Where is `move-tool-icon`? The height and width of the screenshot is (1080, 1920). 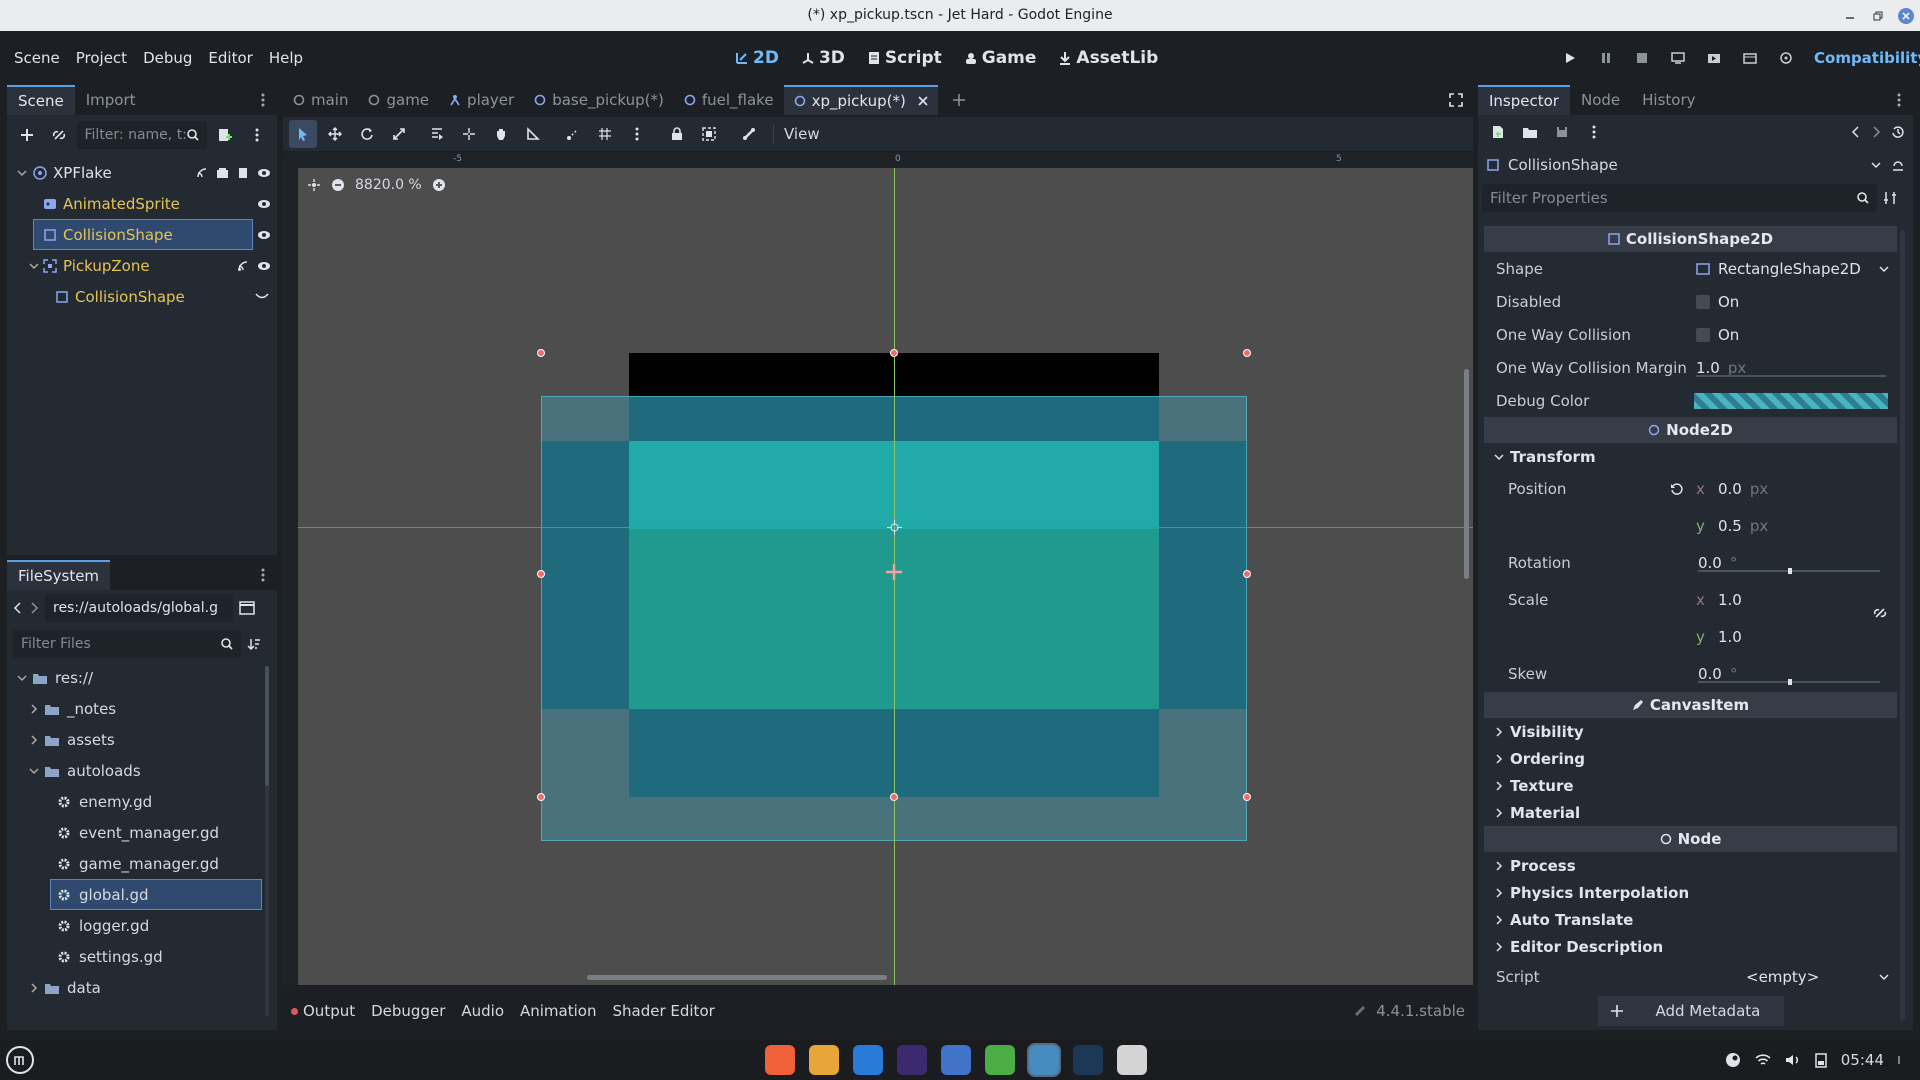
move-tool-icon is located at coordinates (335, 134).